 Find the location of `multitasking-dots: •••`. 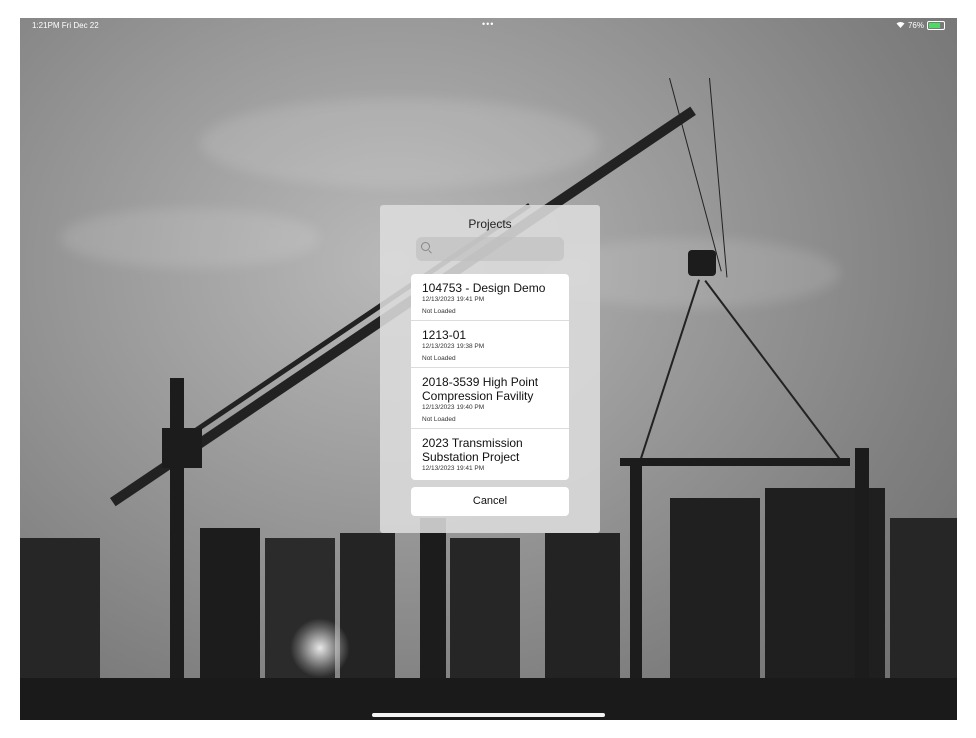

multitasking-dots: ••• is located at coordinates (488, 24).